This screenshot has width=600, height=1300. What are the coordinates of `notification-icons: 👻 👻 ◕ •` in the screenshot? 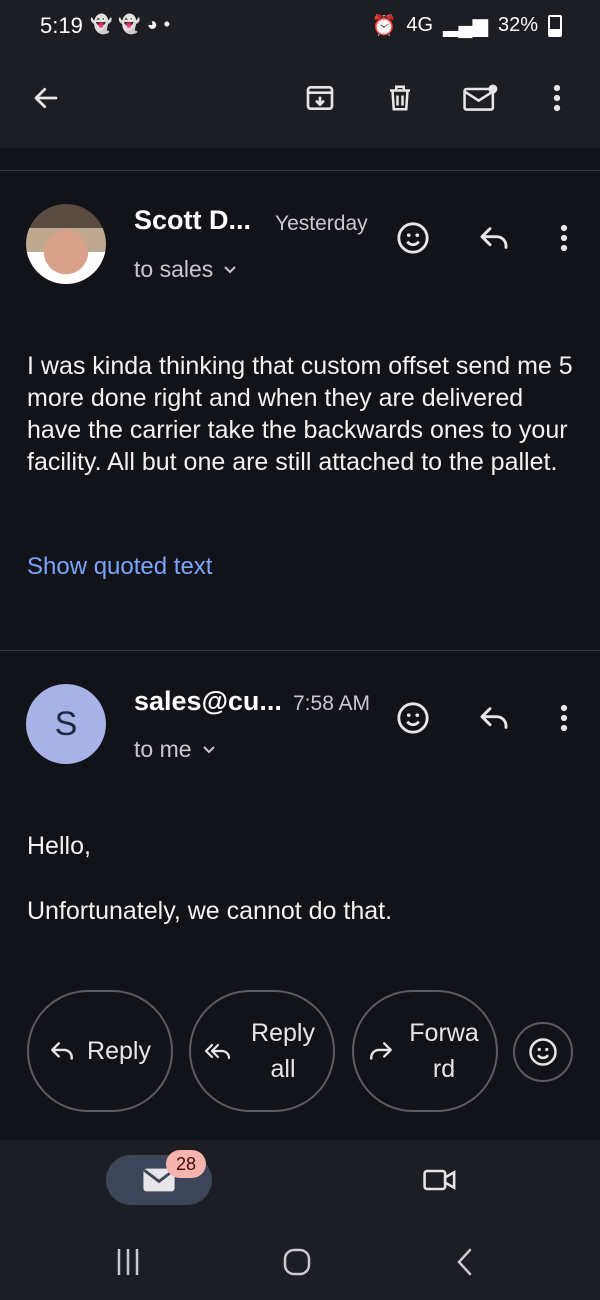 It's located at (130, 24).